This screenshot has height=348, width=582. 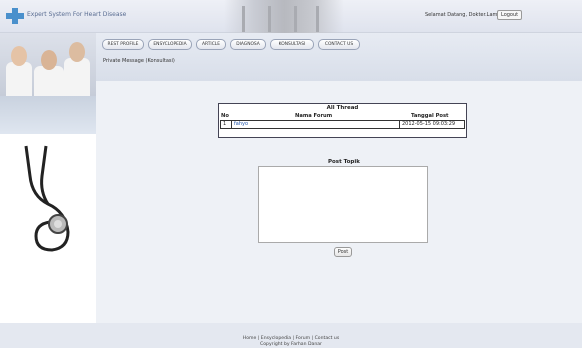 I want to click on column-header-tanggal-post: Tanggal Post, so click(x=430, y=116).